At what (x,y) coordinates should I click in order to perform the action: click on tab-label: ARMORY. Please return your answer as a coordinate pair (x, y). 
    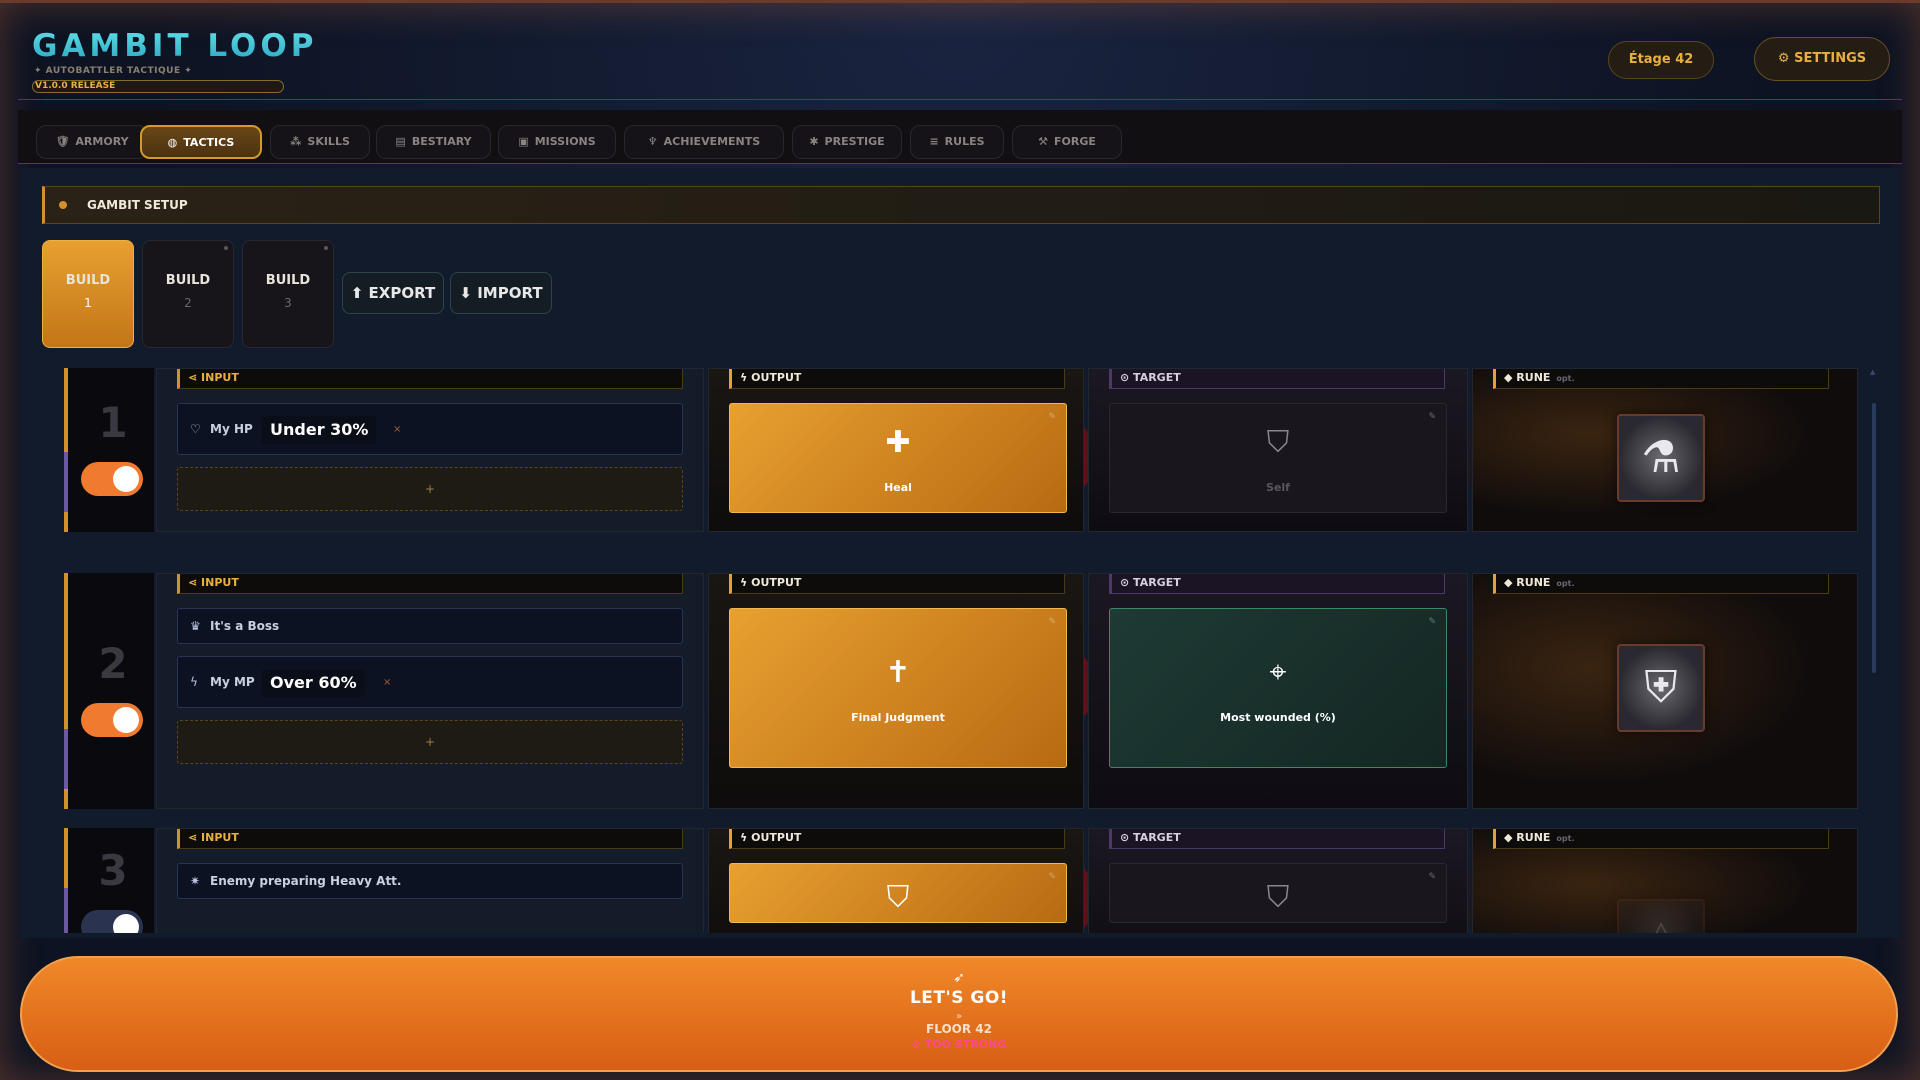
    Looking at the image, I should click on (102, 141).